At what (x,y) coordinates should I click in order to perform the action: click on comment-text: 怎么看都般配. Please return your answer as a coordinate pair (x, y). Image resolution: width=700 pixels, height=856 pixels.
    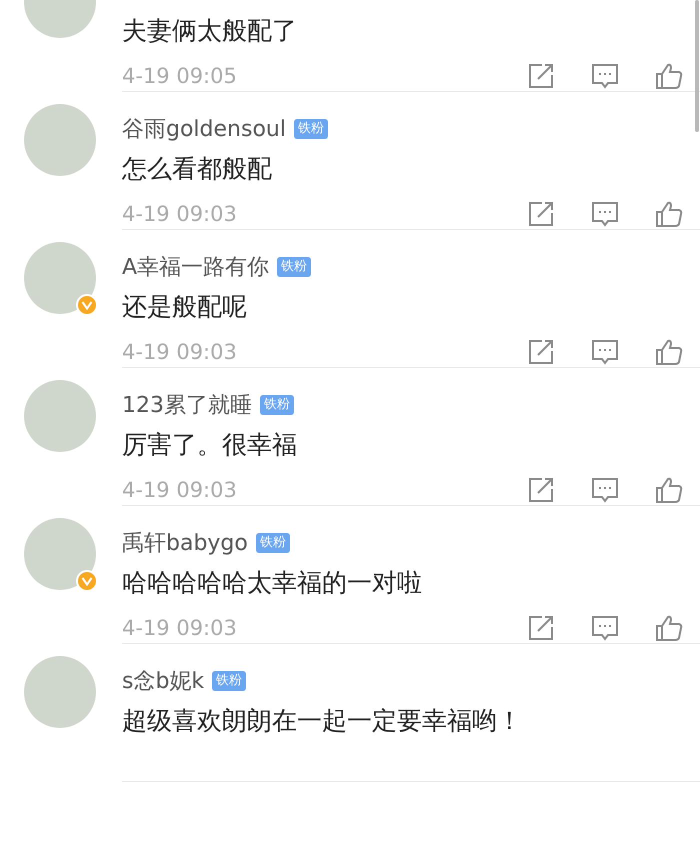
    Looking at the image, I should click on (197, 169).